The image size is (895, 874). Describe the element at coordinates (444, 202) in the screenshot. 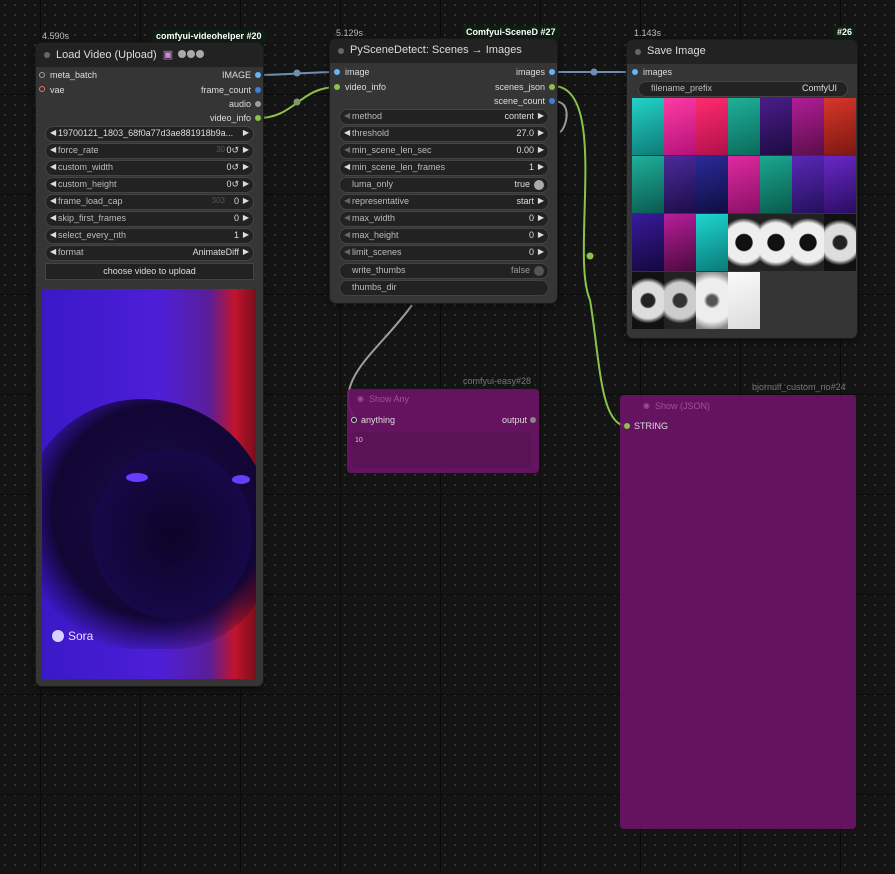

I see `widget-representative: ◀ representative start ▶` at that location.